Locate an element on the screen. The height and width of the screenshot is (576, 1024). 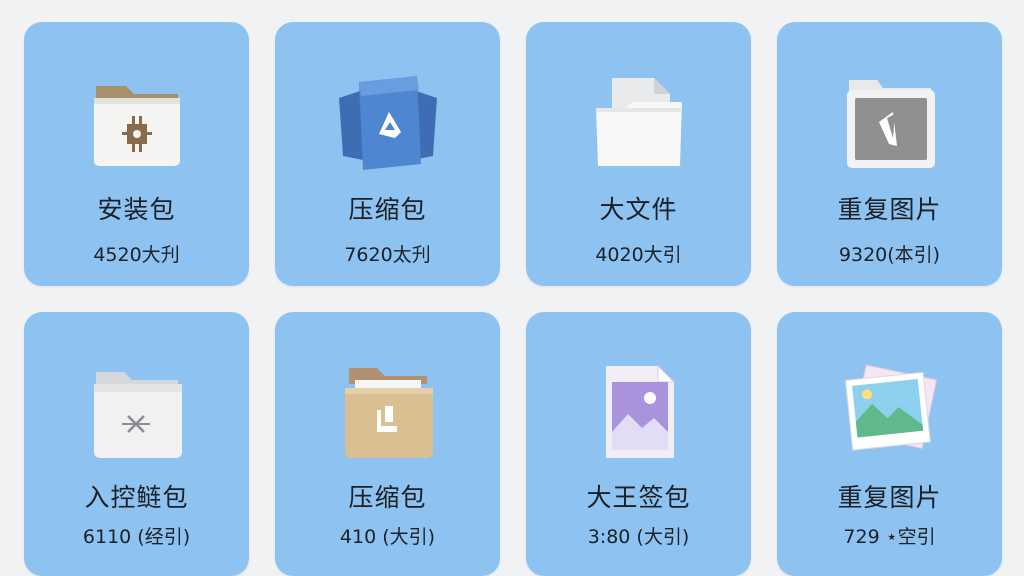
category-card-duplicate-images-2: 重复图片 729 ⋆空引 is located at coordinates (889, 444).